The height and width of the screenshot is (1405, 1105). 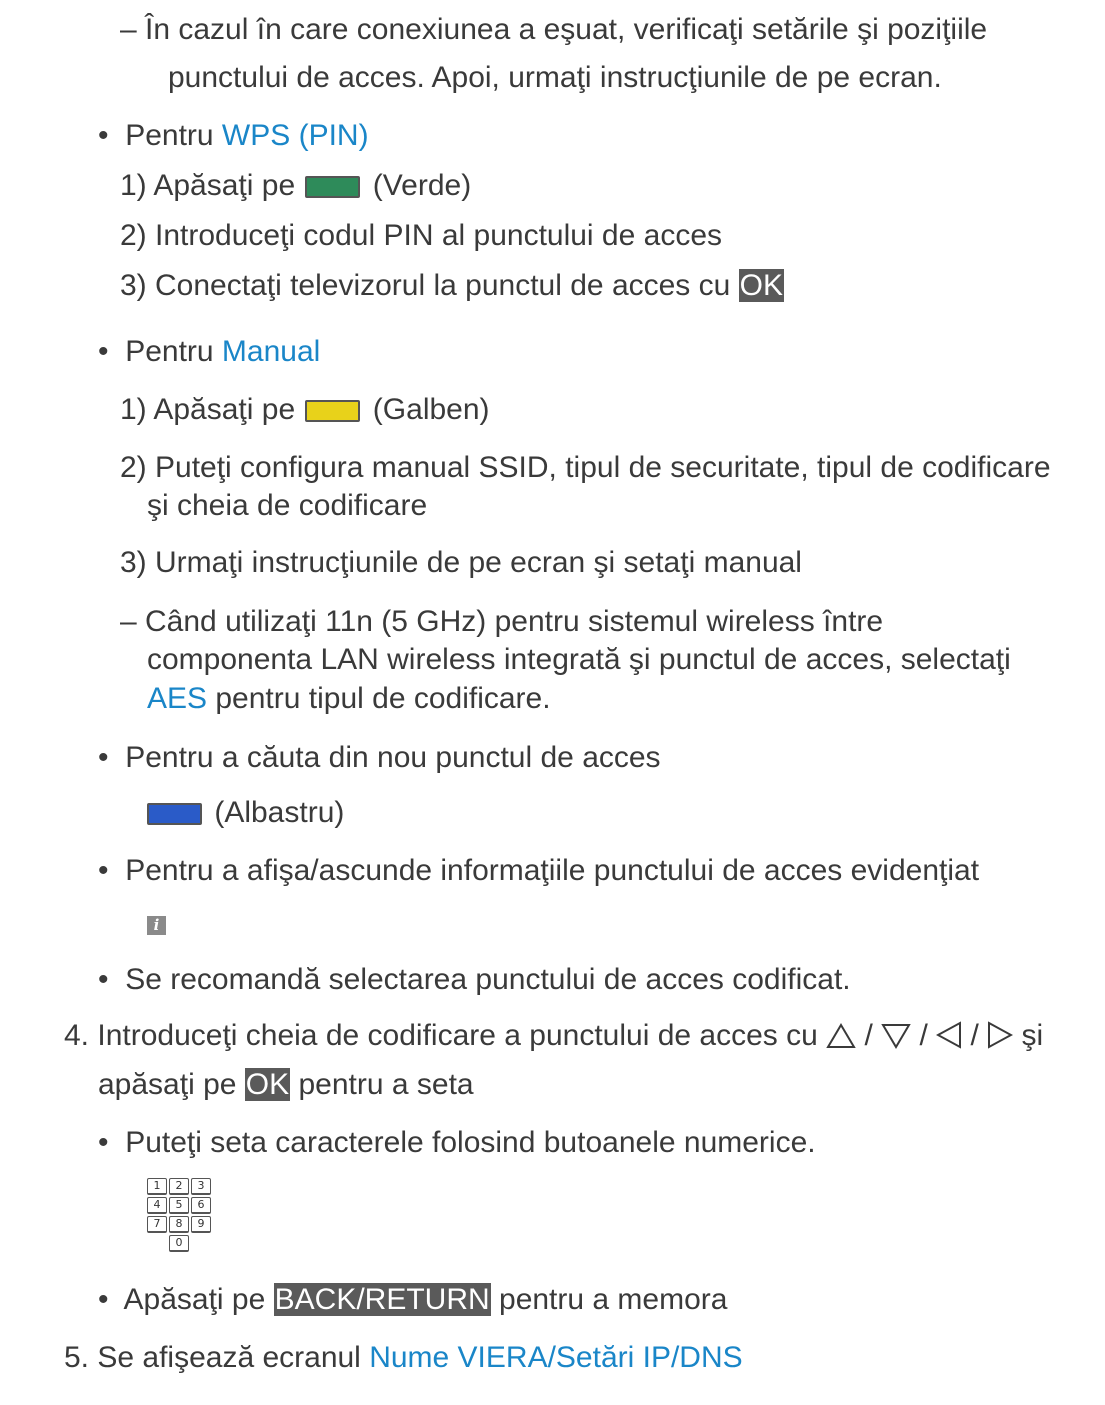 I want to click on back-return-label: BACK/RETURN, so click(x=382, y=1299).